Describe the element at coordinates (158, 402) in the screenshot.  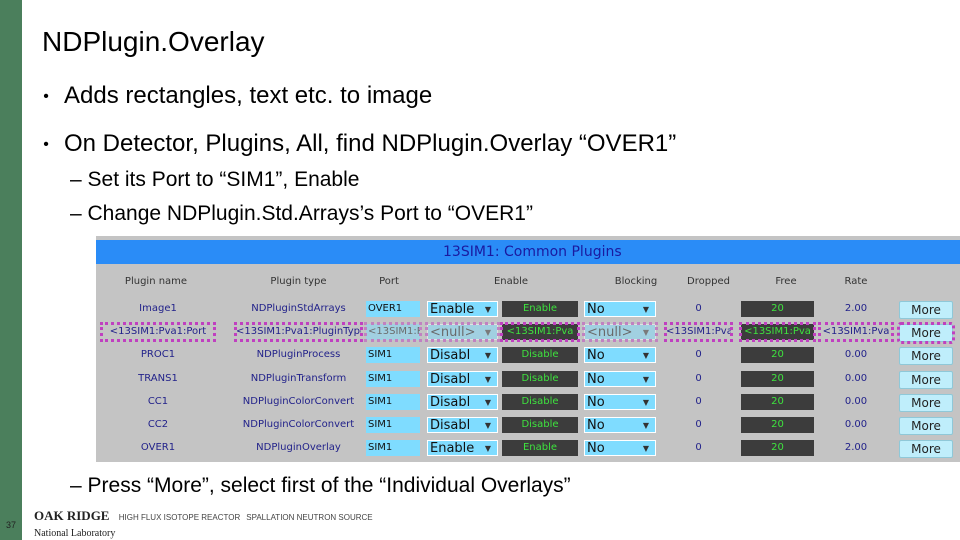
I see `name-cell: CC1` at that location.